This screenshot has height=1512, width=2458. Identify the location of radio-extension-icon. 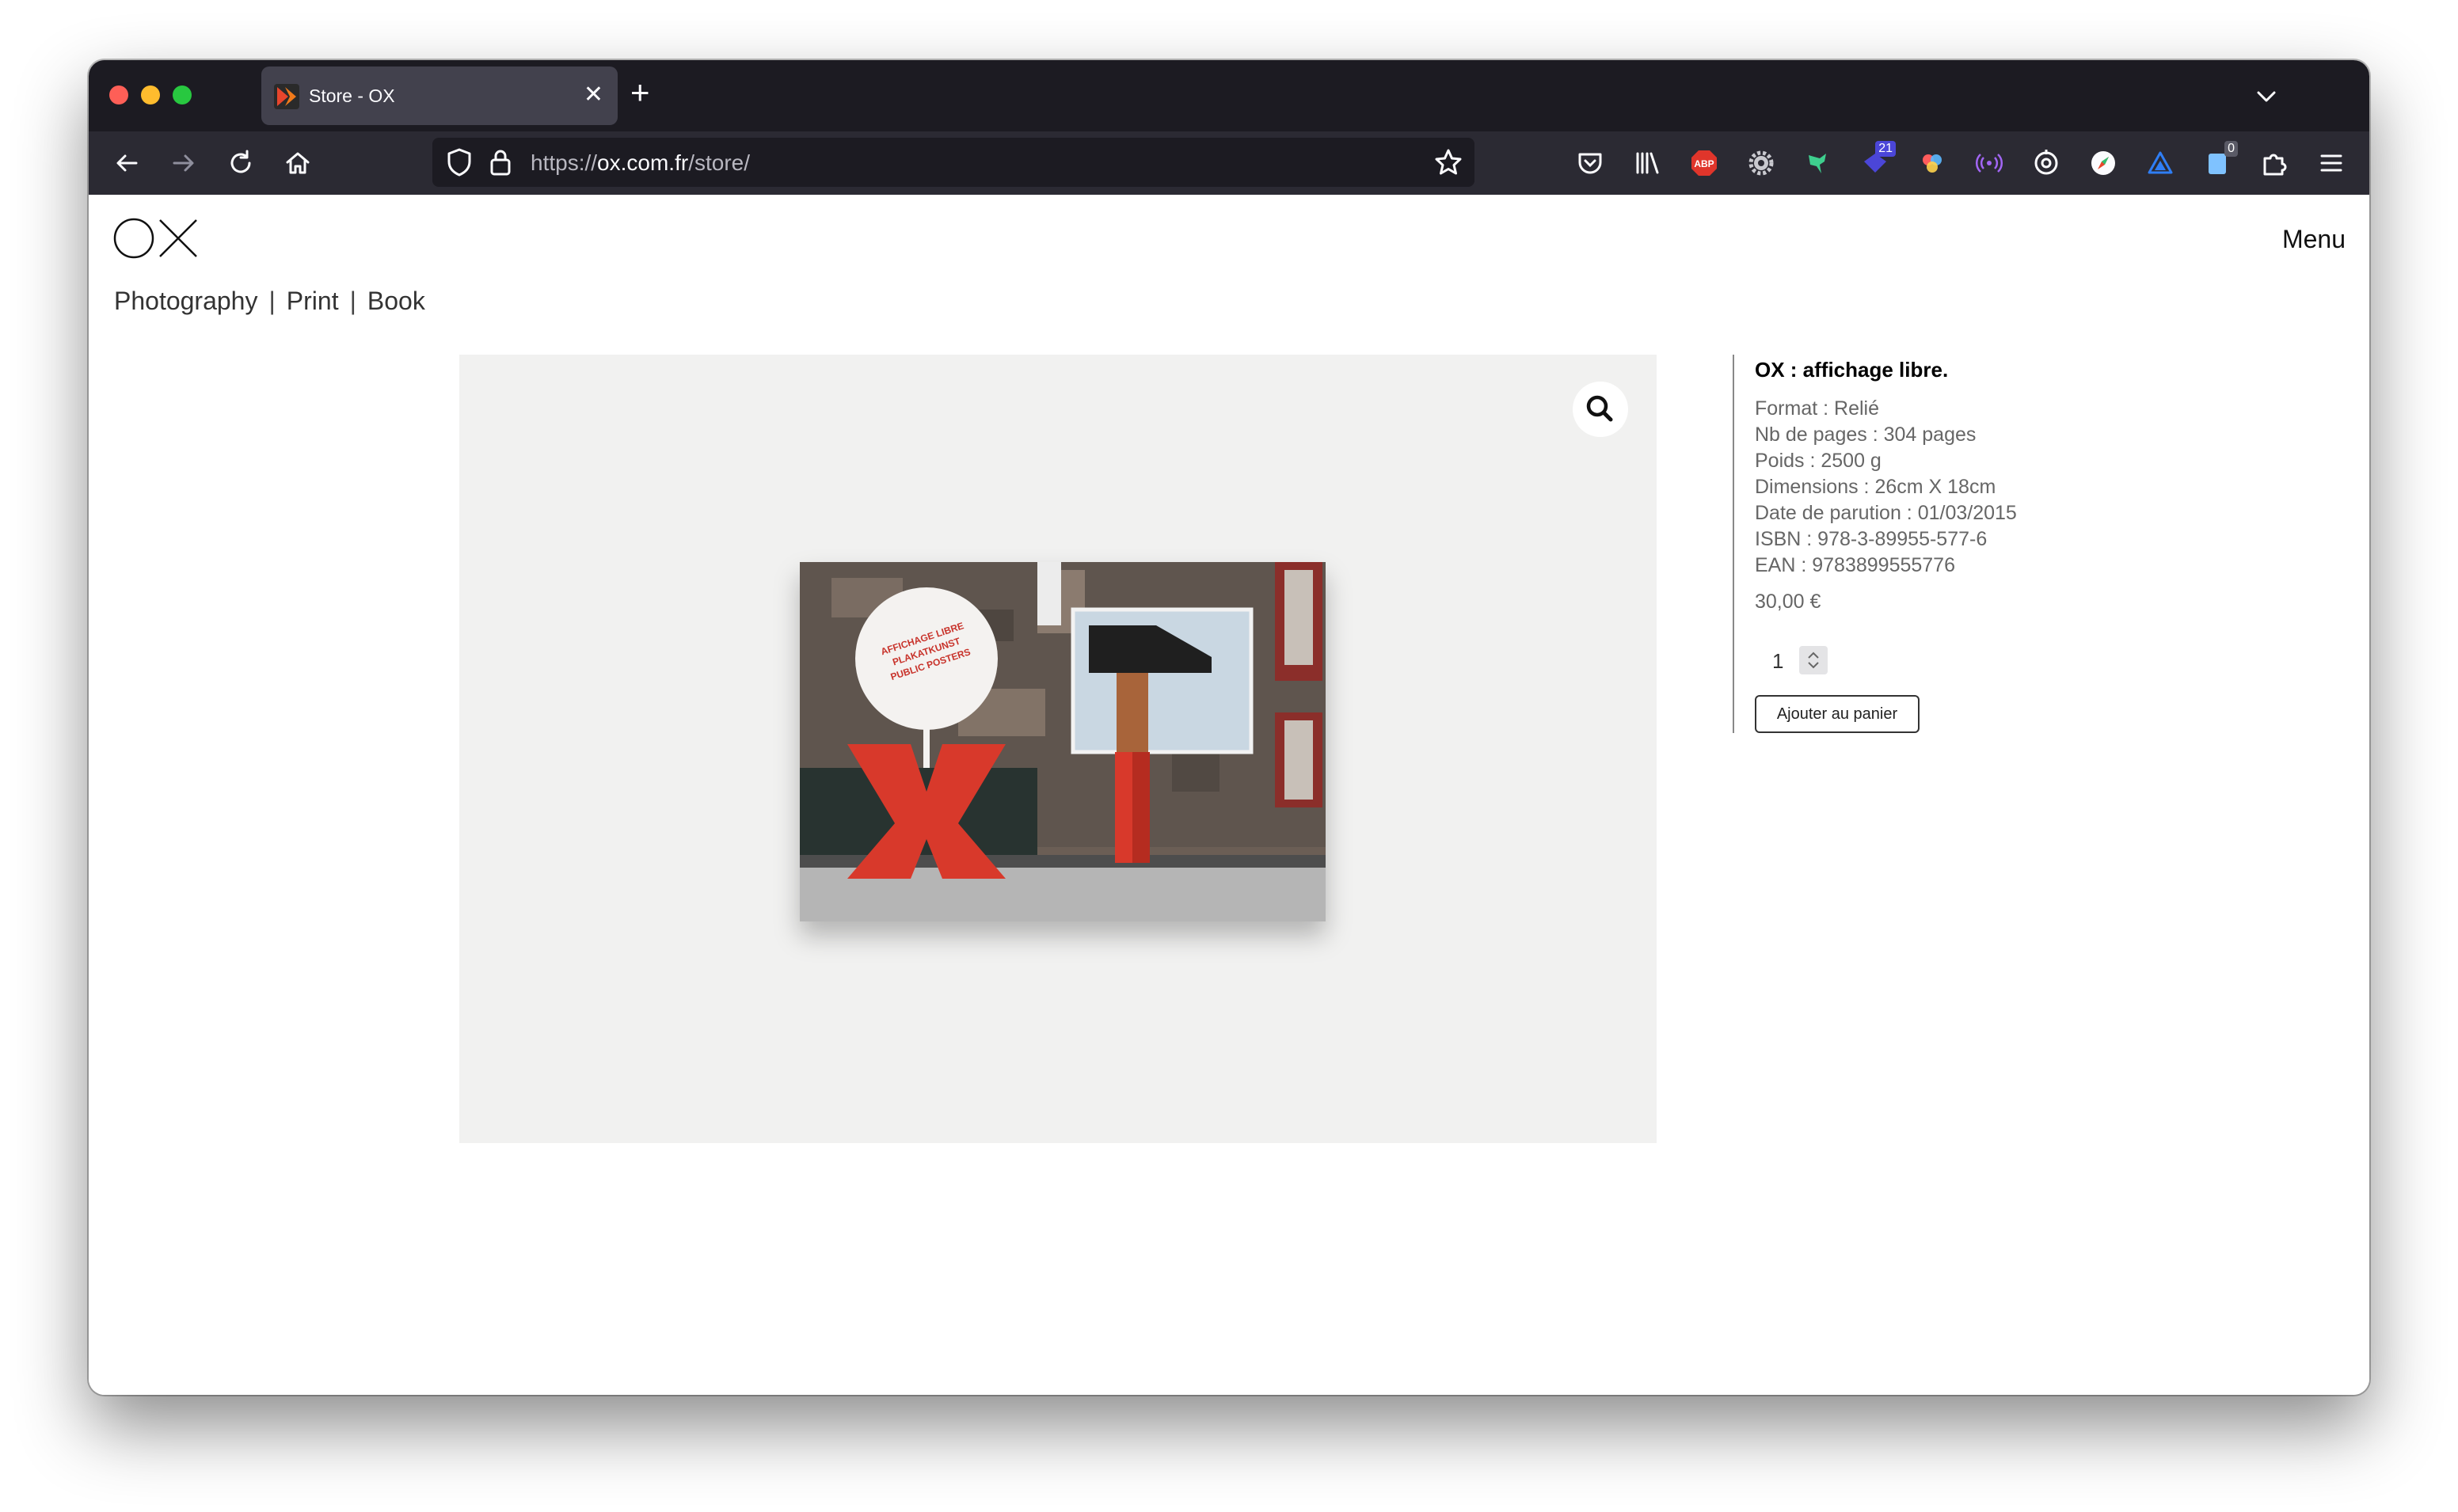
(1989, 163).